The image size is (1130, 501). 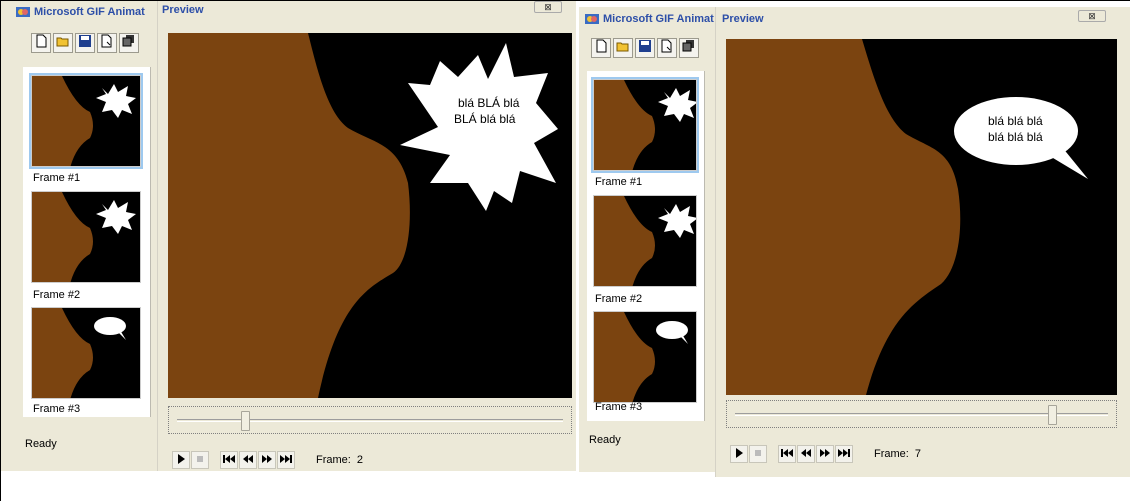 I want to click on right-frame-list: Frame #1 Frame #2 Frame #3, so click(x=646, y=246).